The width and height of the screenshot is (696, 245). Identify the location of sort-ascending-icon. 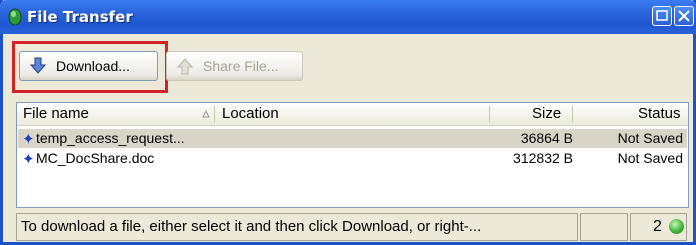
(206, 114).